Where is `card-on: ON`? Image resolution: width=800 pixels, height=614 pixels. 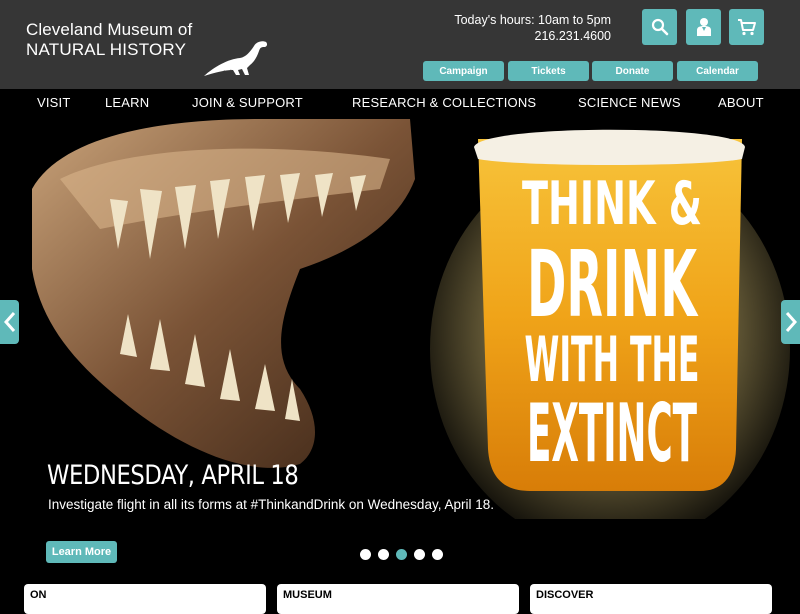 card-on: ON is located at coordinates (145, 599).